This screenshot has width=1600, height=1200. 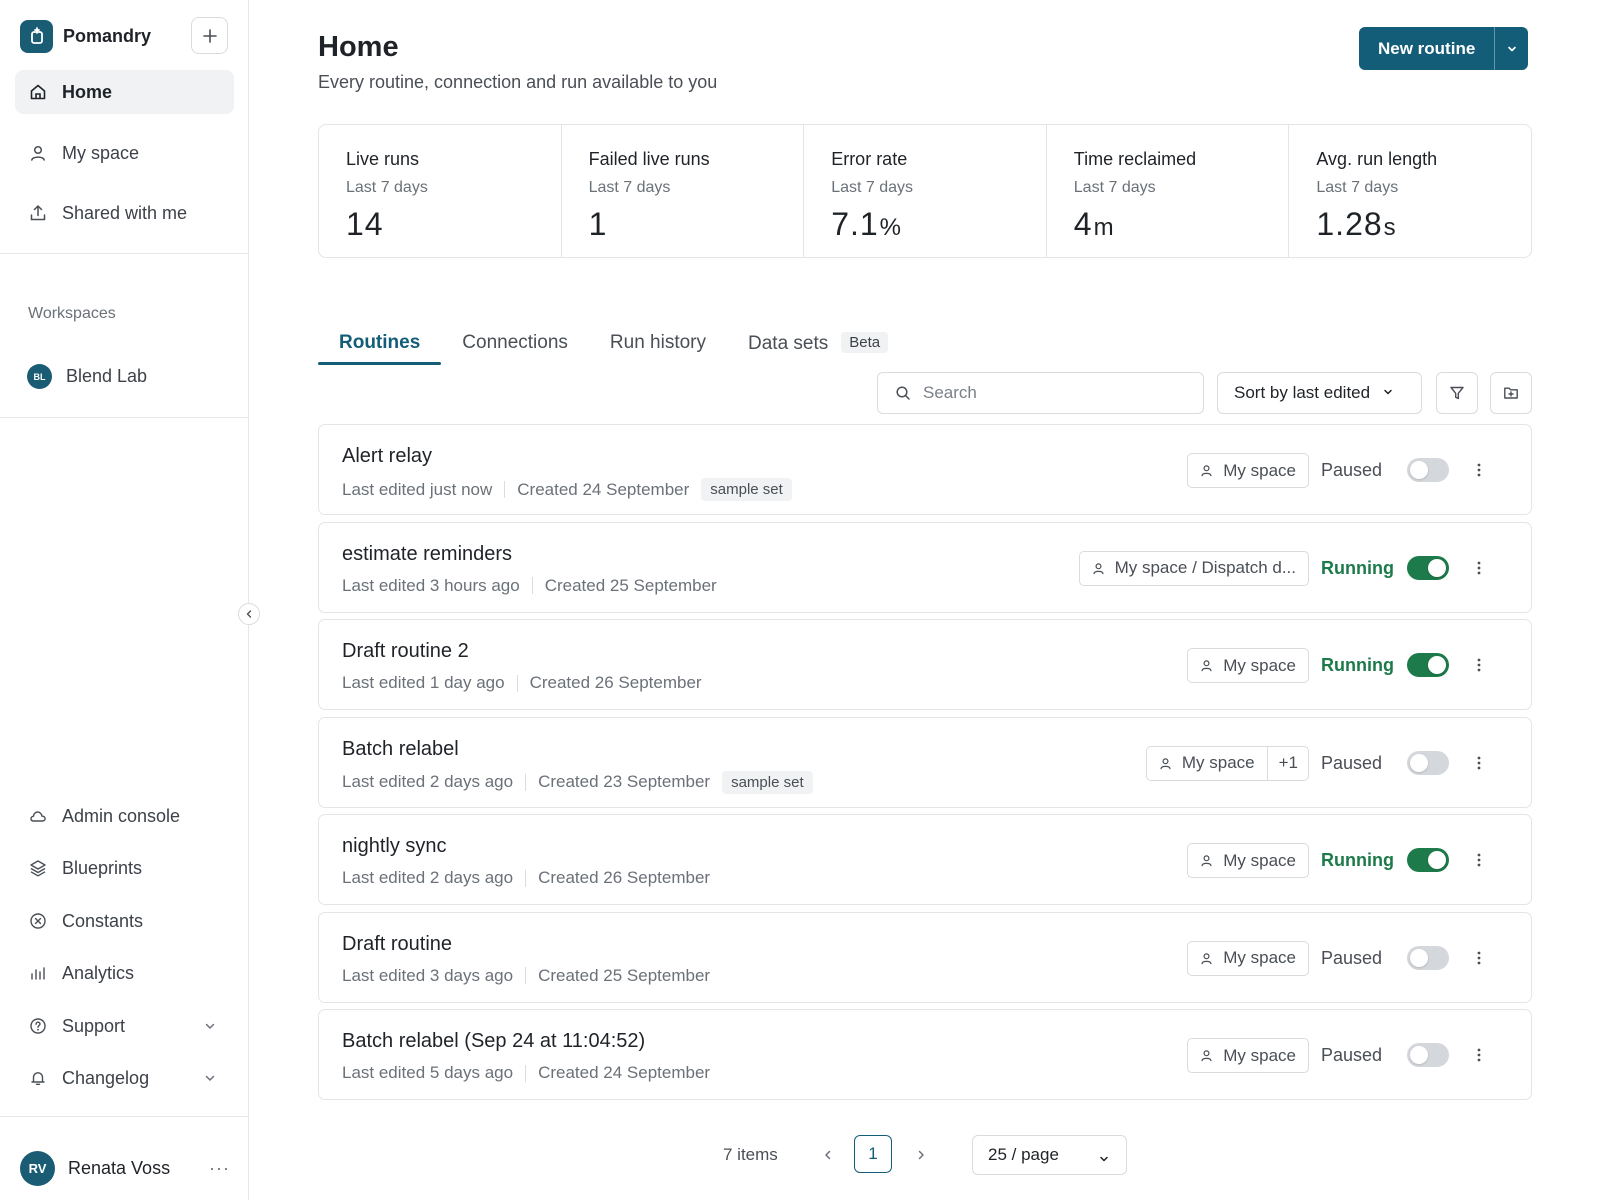 I want to click on new-folder-button, so click(x=1511, y=393).